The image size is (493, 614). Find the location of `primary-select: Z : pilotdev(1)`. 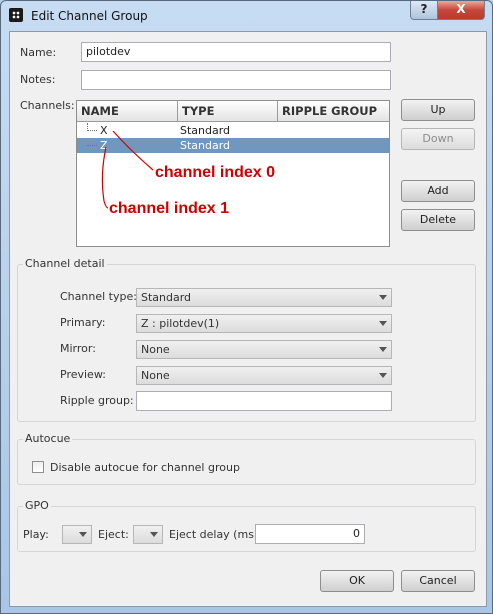

primary-select: Z : pilotdev(1) is located at coordinates (264, 323).